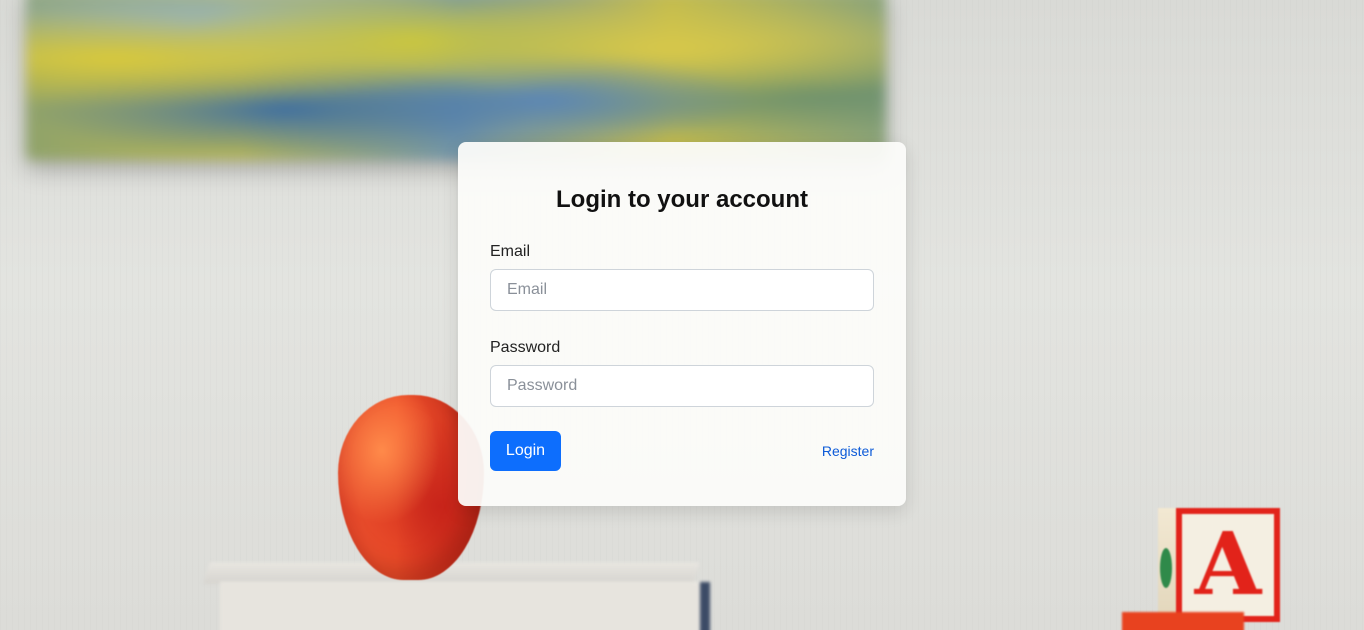  Describe the element at coordinates (848, 451) in the screenshot. I see `register-link: Register` at that location.